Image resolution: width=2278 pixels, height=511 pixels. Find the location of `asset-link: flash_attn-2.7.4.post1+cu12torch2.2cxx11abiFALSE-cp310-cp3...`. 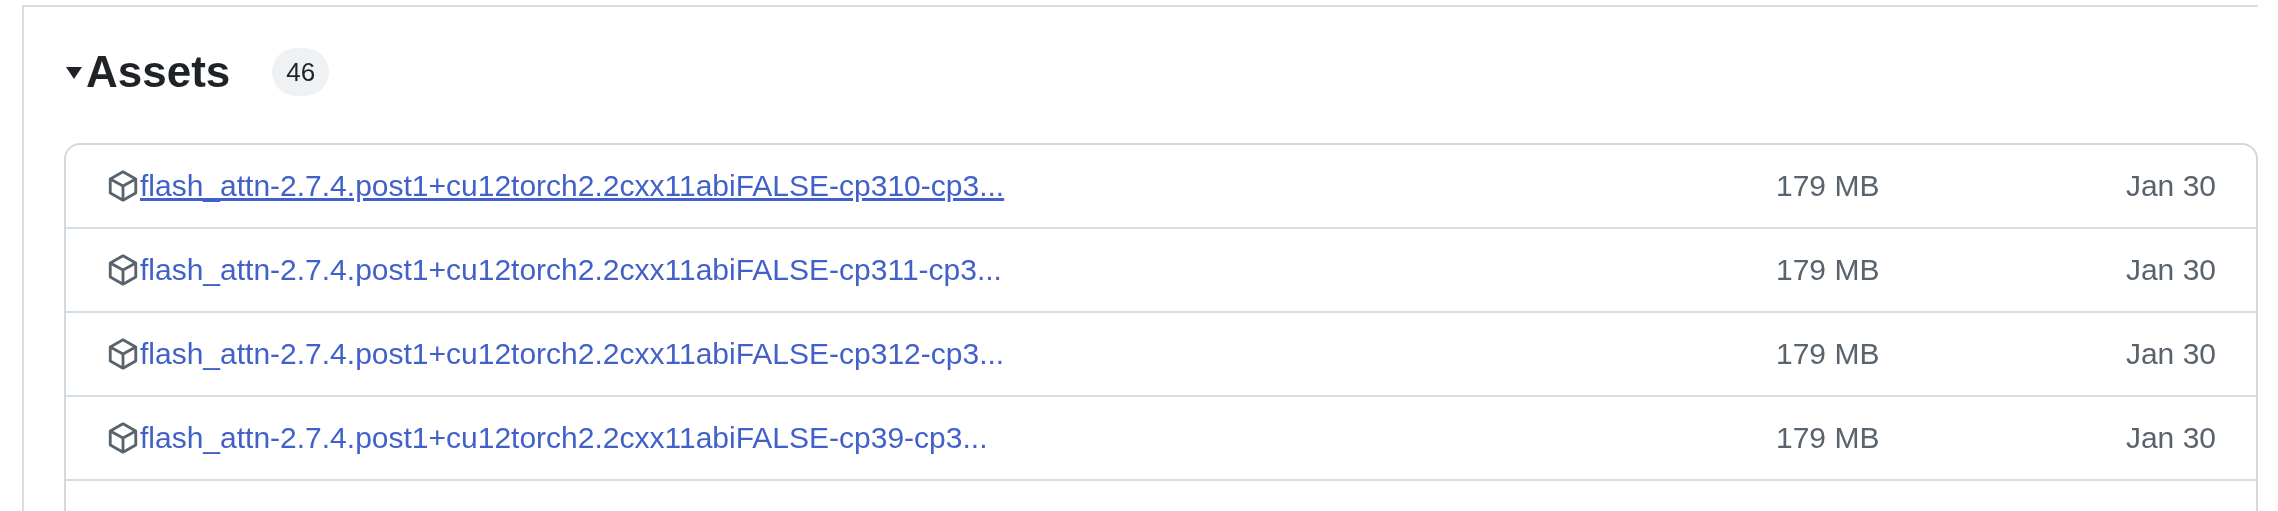

asset-link: flash_attn-2.7.4.post1+cu12torch2.2cxx11abiFALSE-cp310-cp3... is located at coordinates (958, 186).